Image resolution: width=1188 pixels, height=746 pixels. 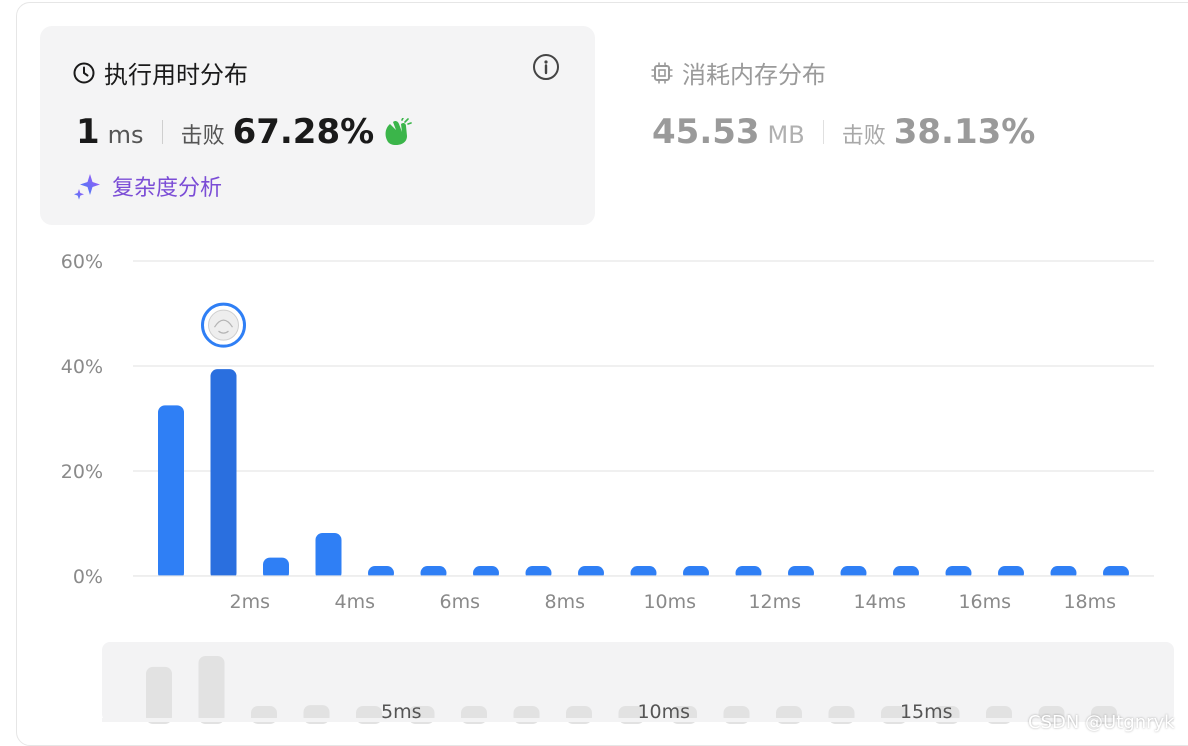 What do you see at coordinates (82, 367) in the screenshot?
I see `y-tick-label: 40%` at bounding box center [82, 367].